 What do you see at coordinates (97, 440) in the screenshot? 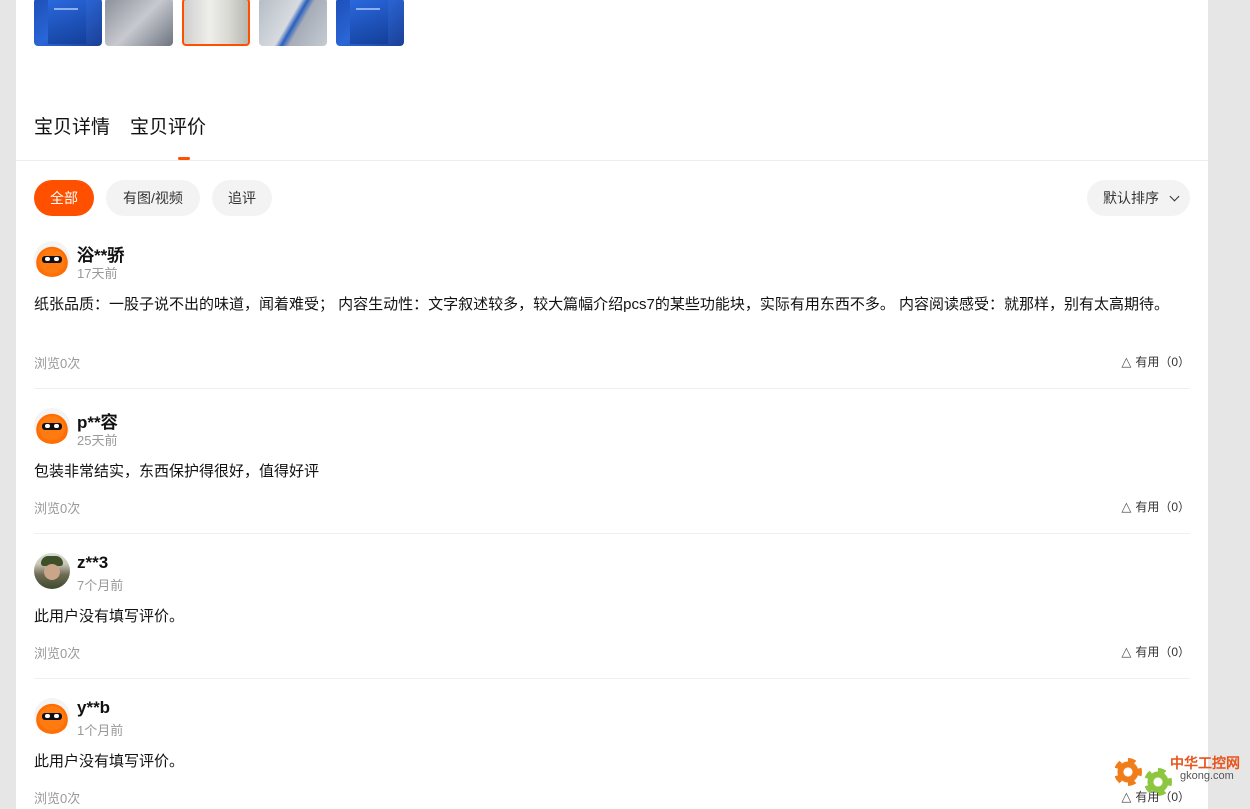
I see `review-time: 25天前` at bounding box center [97, 440].